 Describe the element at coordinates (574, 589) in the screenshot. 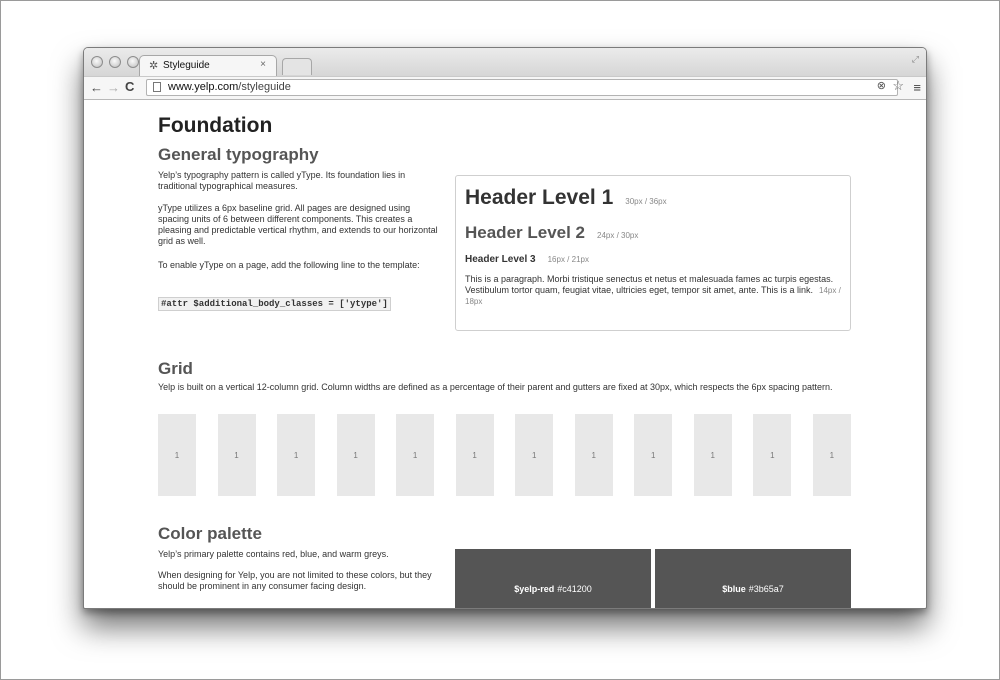

I see `swatch-hex: #c41200` at that location.